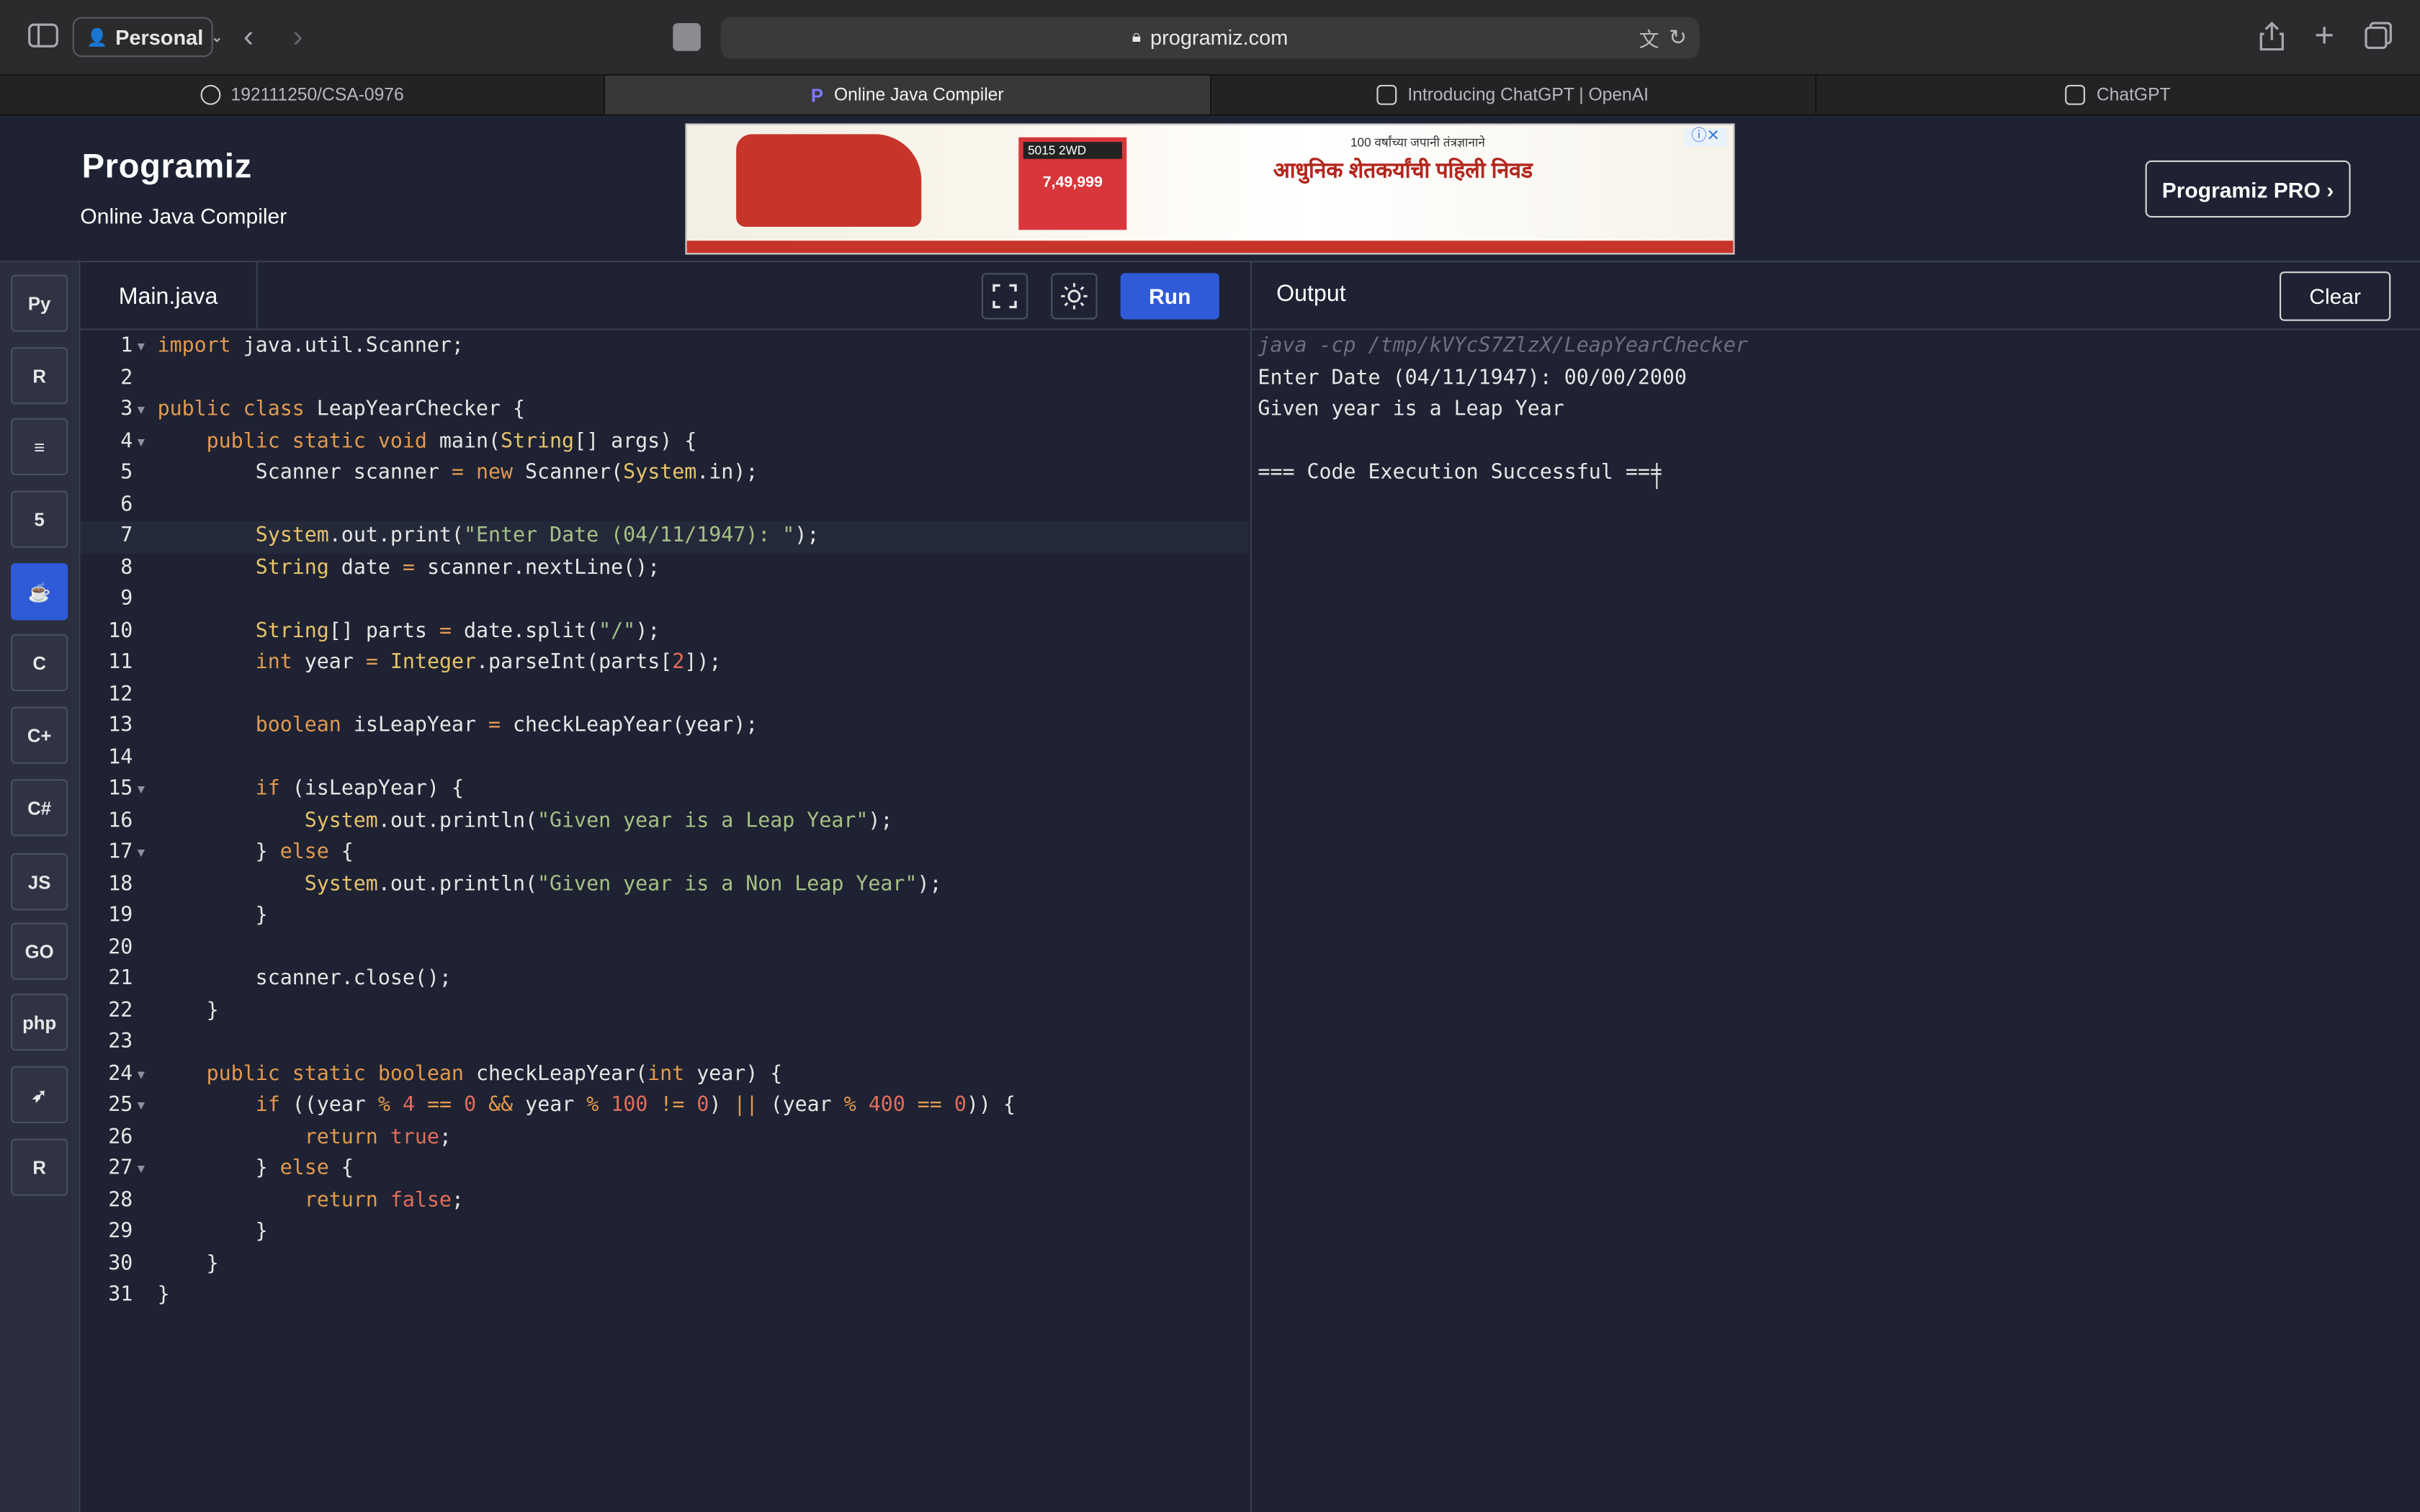 The height and width of the screenshot is (1512, 2420). What do you see at coordinates (39, 303) in the screenshot?
I see `python-icon: Py` at bounding box center [39, 303].